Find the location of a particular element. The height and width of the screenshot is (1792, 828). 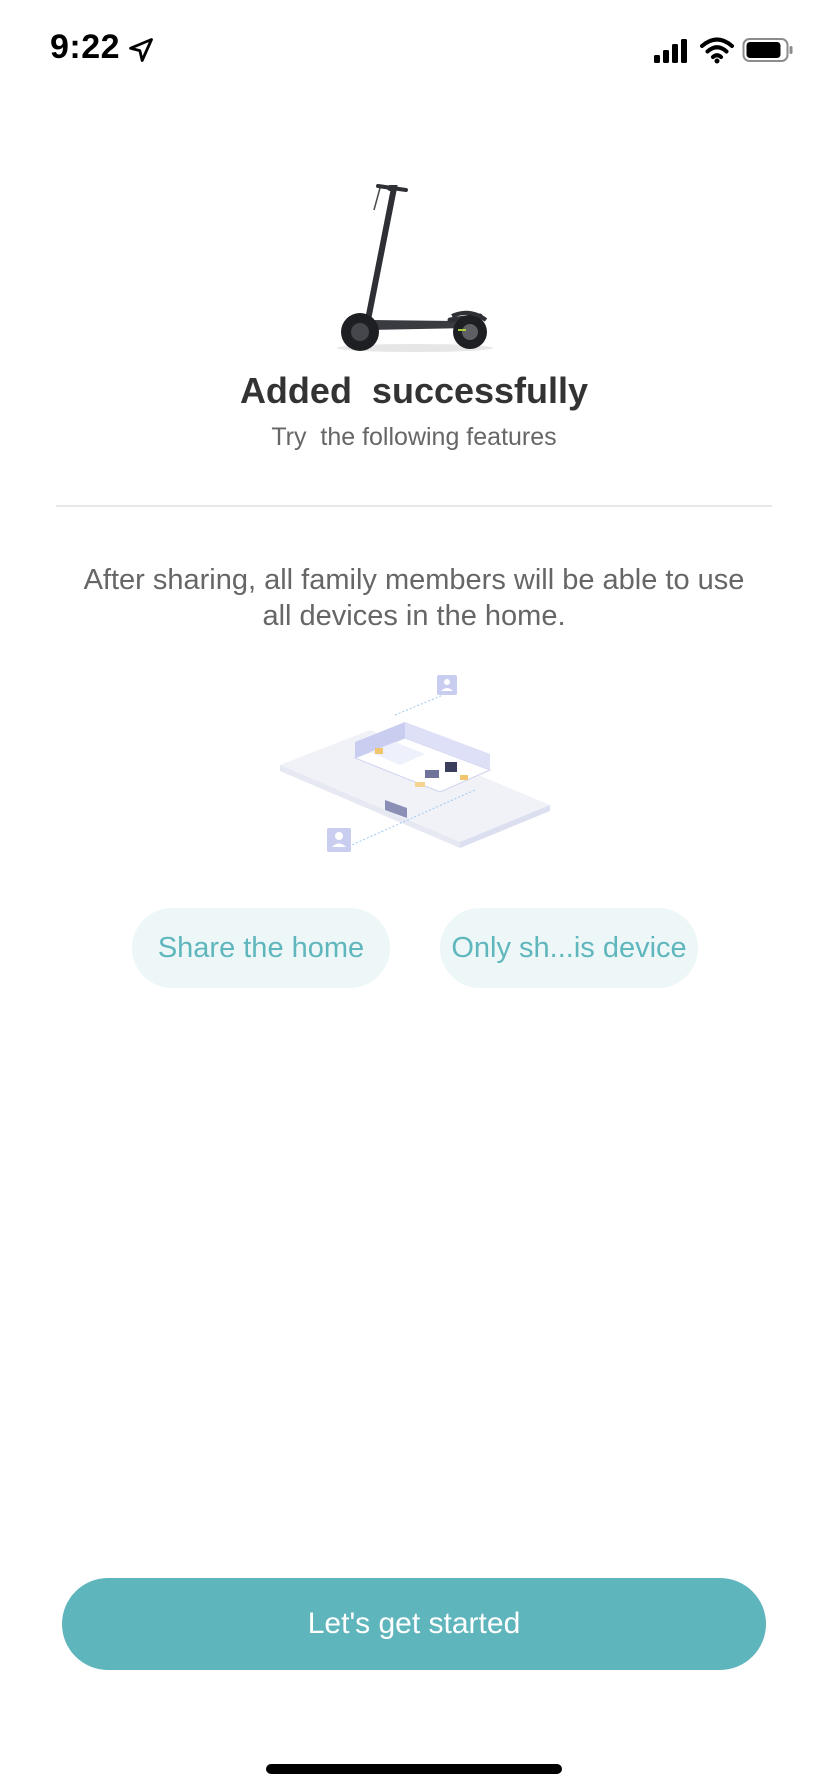

success-title: Added successfully is located at coordinates (414, 390).